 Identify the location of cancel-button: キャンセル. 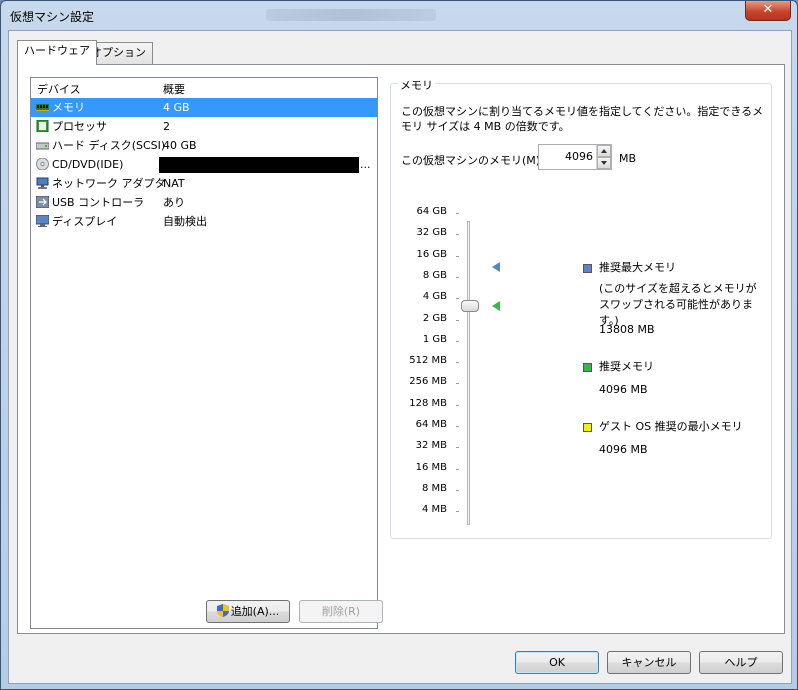
(649, 662).